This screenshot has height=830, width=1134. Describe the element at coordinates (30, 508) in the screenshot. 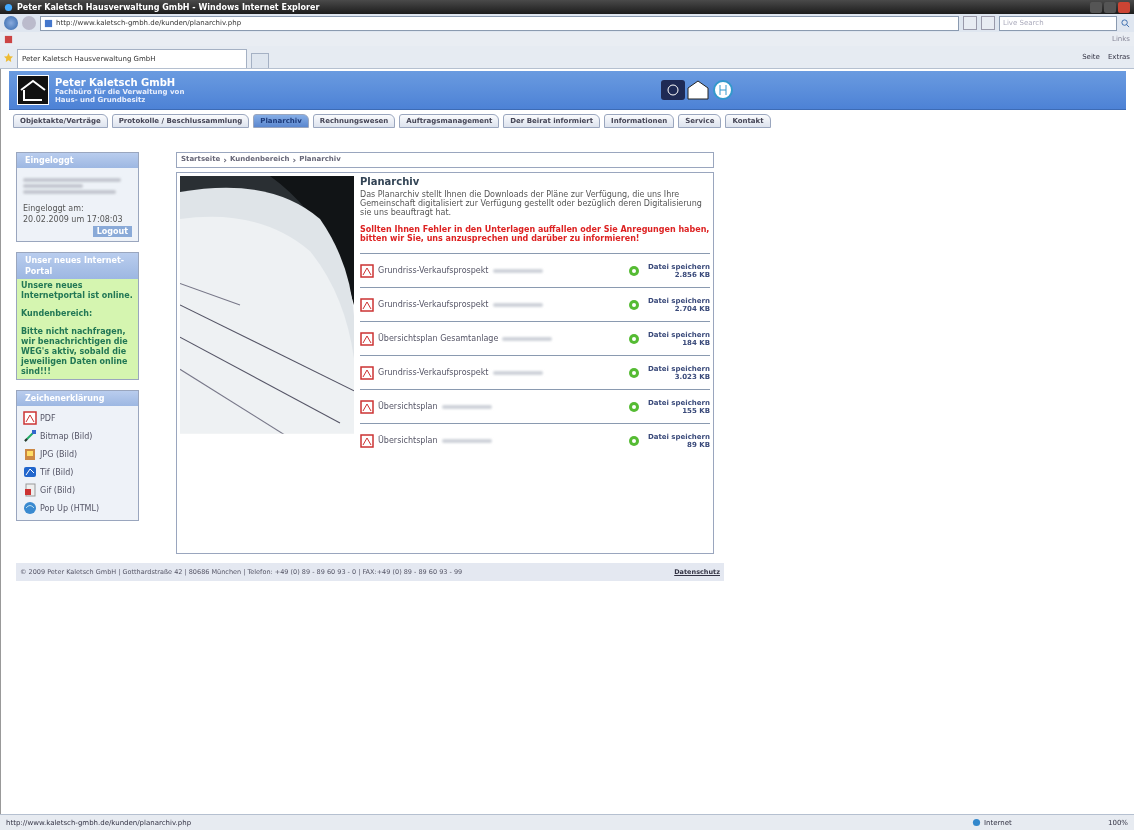

I see `popup-file-icon` at that location.